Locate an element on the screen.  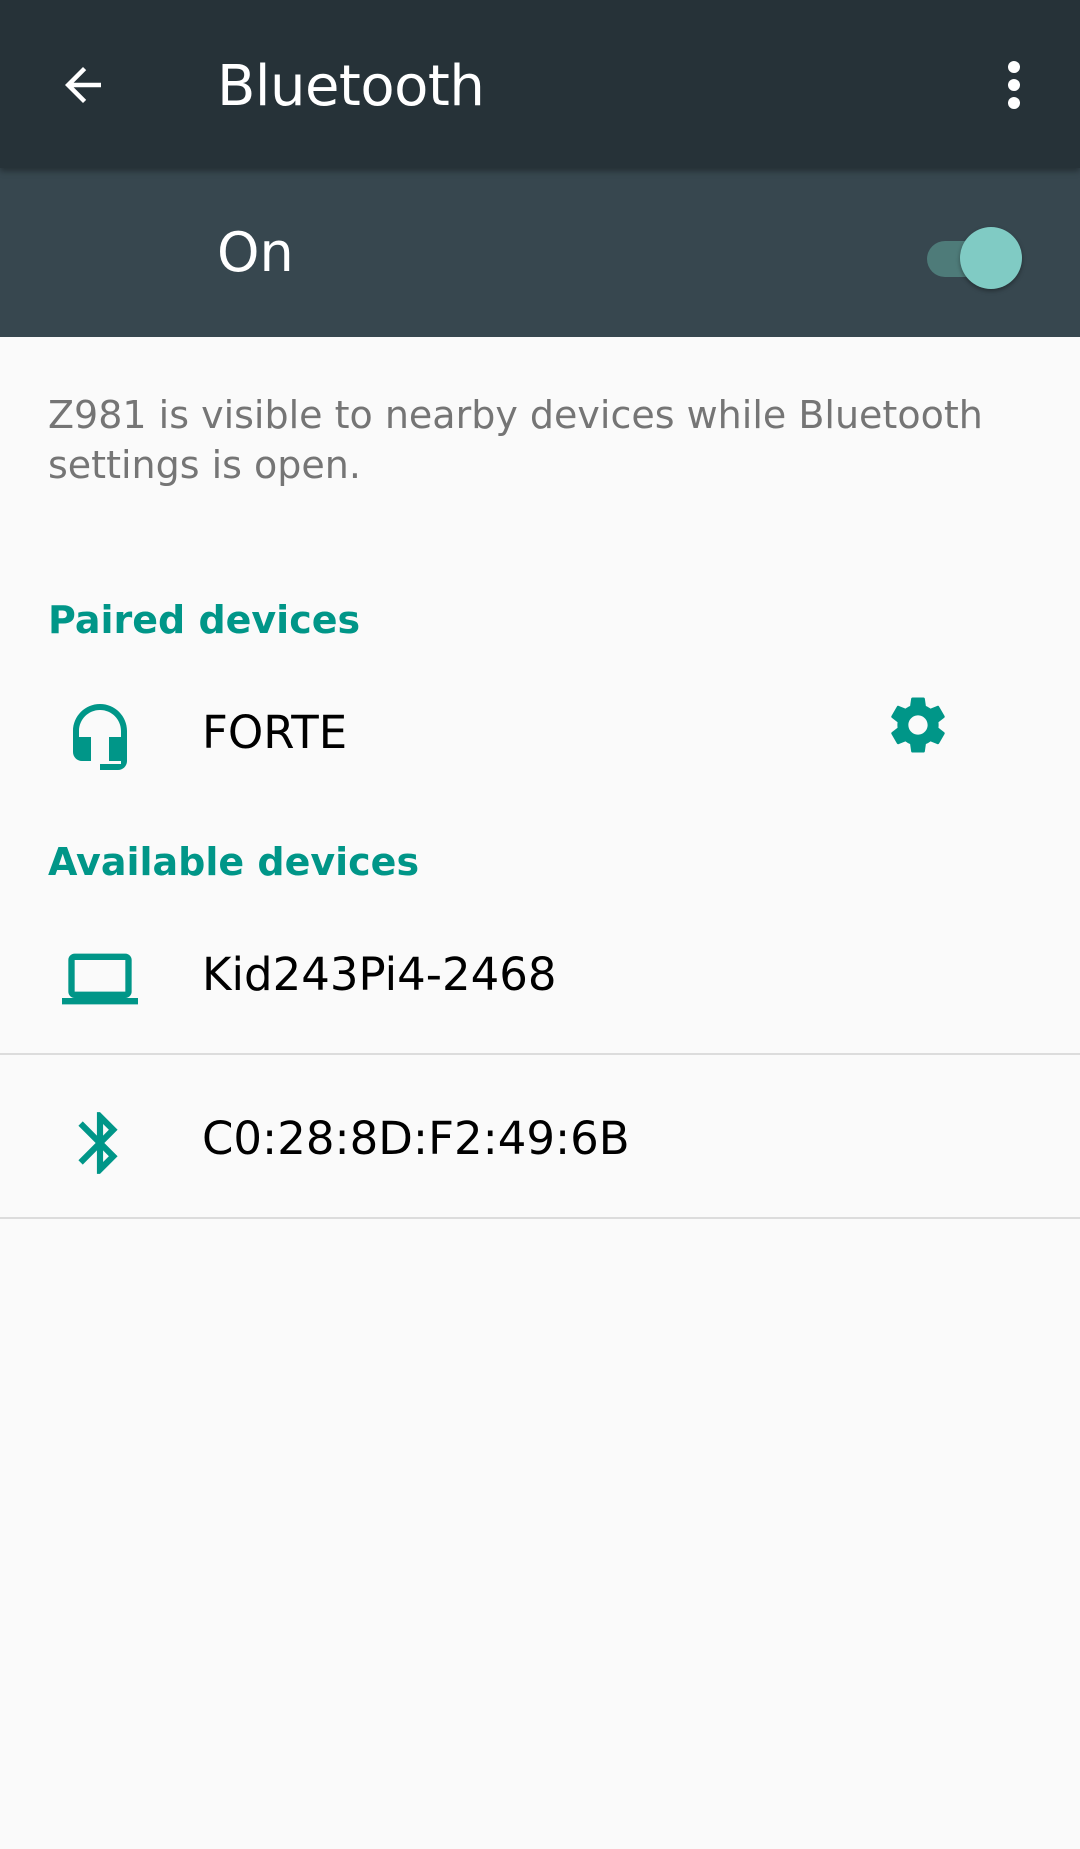
device-name: FORTE is located at coordinates (275, 732).